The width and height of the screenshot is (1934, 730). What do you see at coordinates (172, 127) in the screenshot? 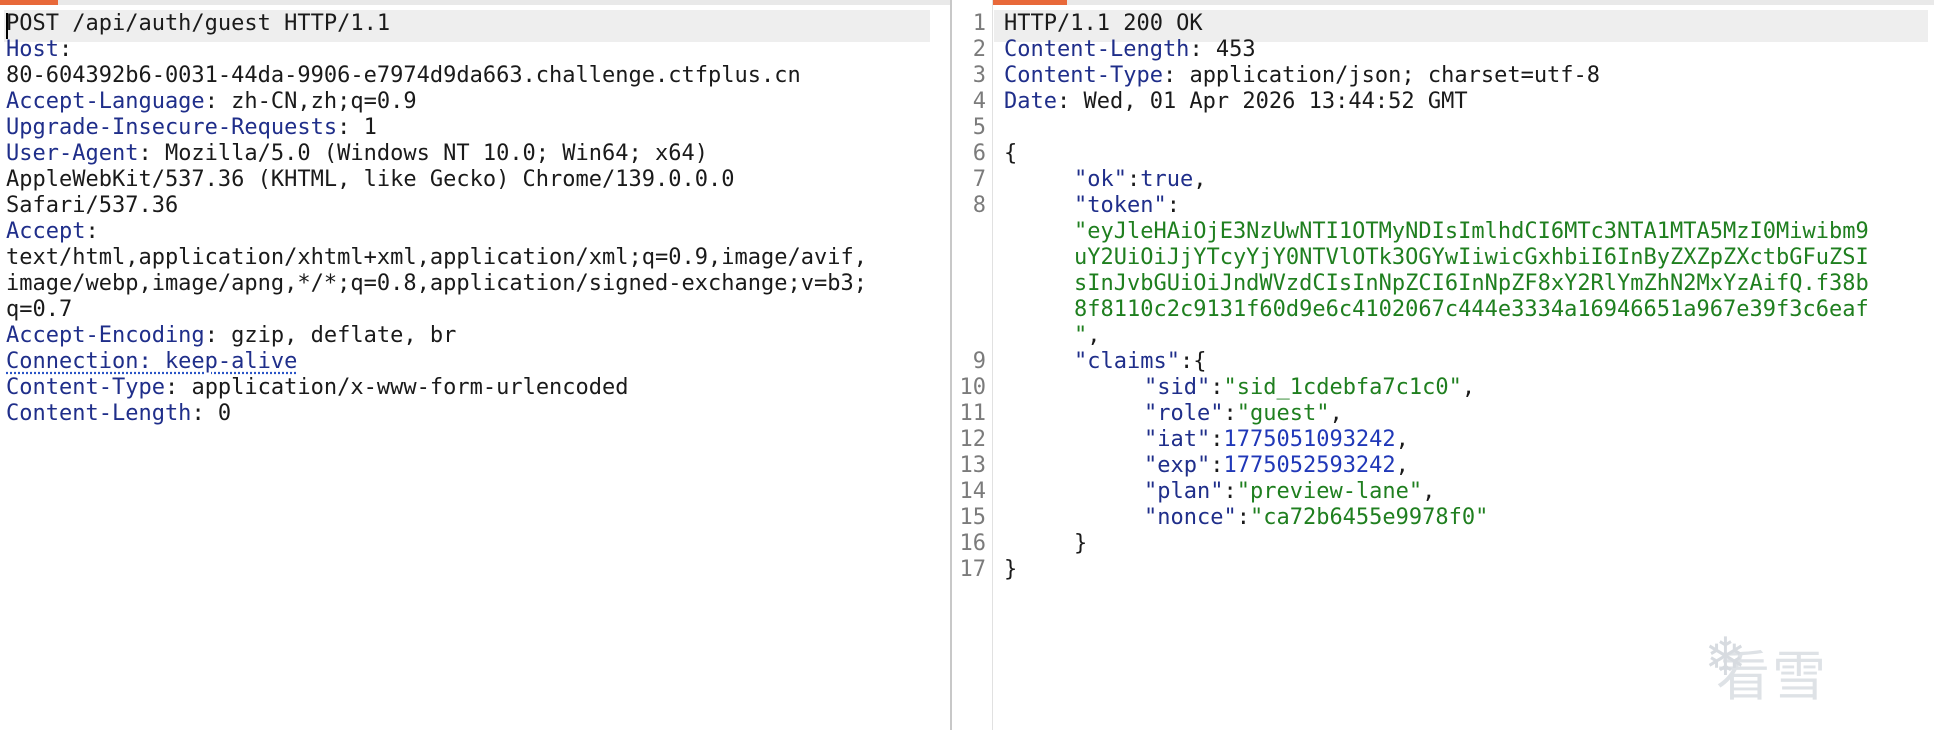
I see `request-token: Upgrade-Insecure-Requests` at bounding box center [172, 127].